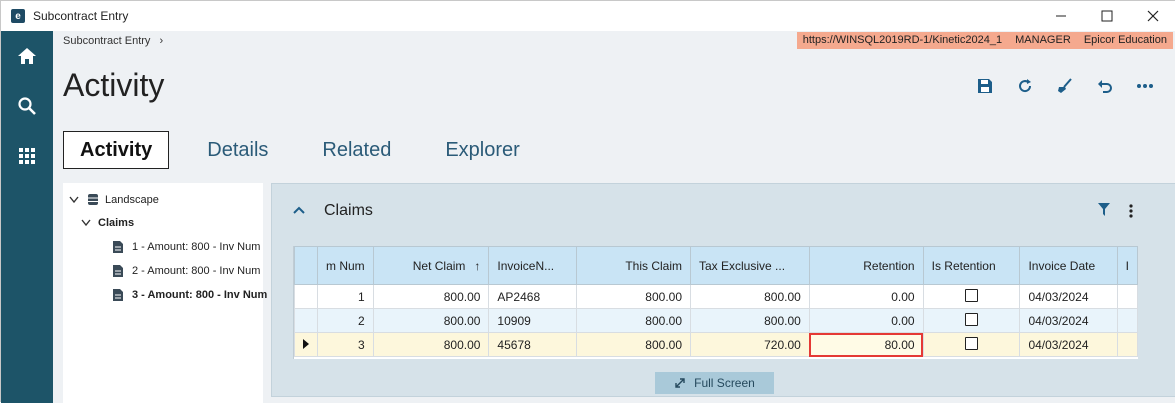 The height and width of the screenshot is (403, 1175). What do you see at coordinates (200, 295) in the screenshot?
I see `tree-item-label: 3 - Amount: 800 - Inv Num` at bounding box center [200, 295].